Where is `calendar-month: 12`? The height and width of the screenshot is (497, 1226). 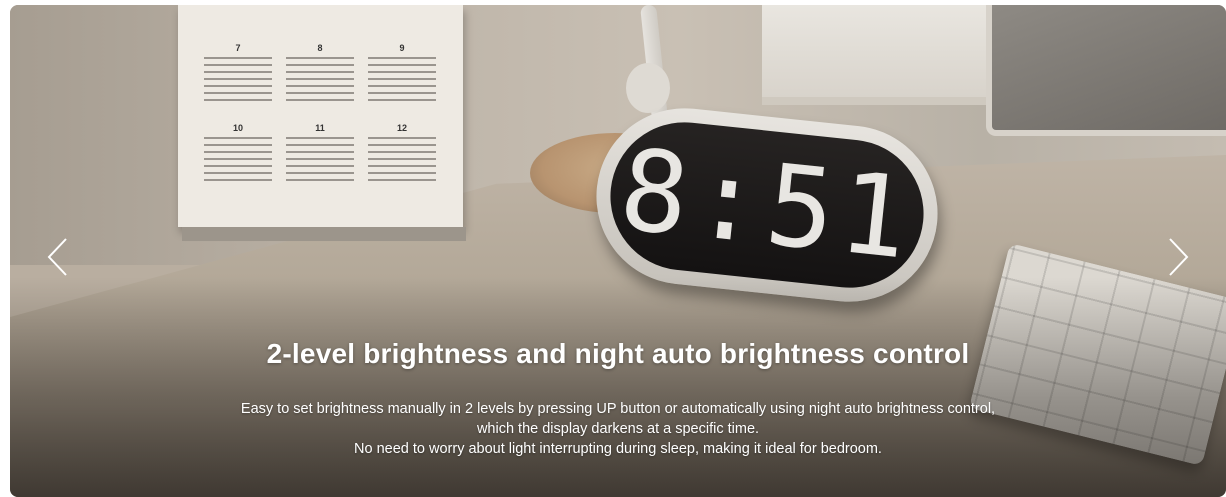 calendar-month: 12 is located at coordinates (402, 153).